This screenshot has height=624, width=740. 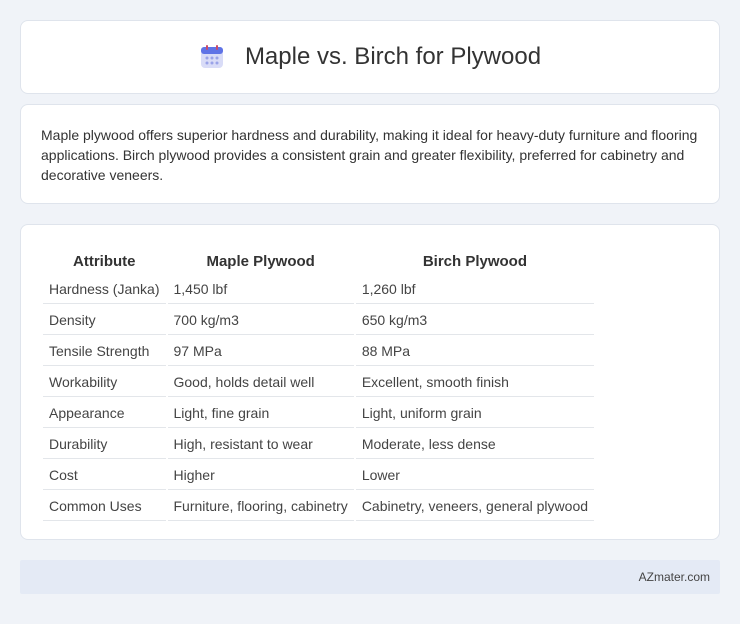 What do you see at coordinates (104, 351) in the screenshot?
I see `cell-attribute: Tensile Strength` at bounding box center [104, 351].